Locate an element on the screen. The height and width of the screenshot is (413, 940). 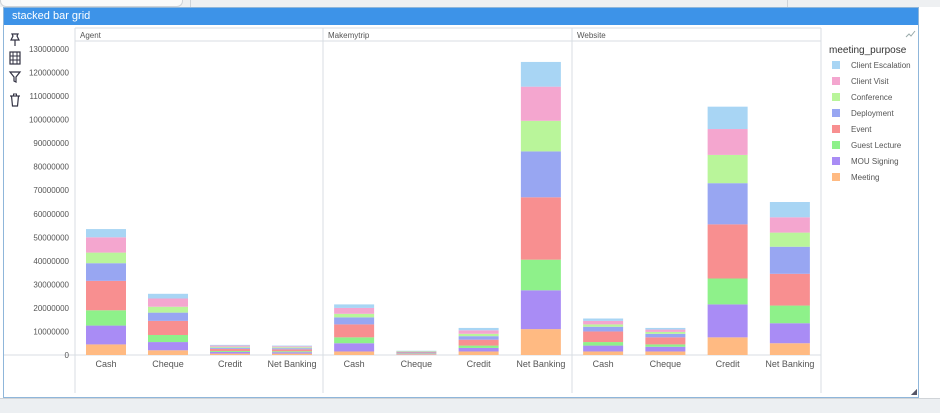
trend-line-icon is located at coordinates (910, 34).